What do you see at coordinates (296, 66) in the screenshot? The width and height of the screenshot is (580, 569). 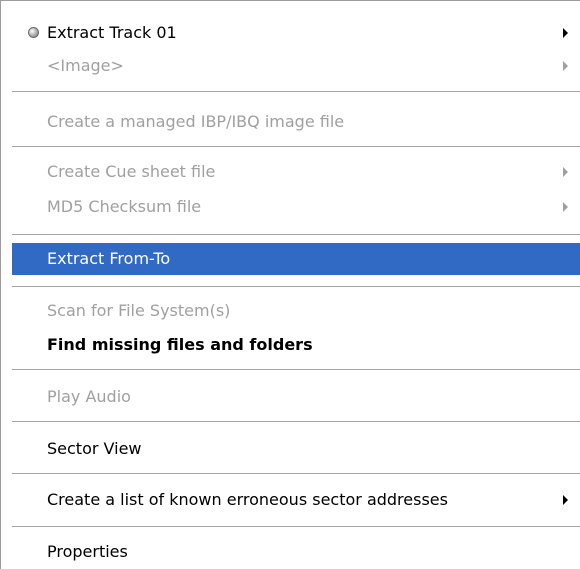 I see `menu-item-image: <Image>` at bounding box center [296, 66].